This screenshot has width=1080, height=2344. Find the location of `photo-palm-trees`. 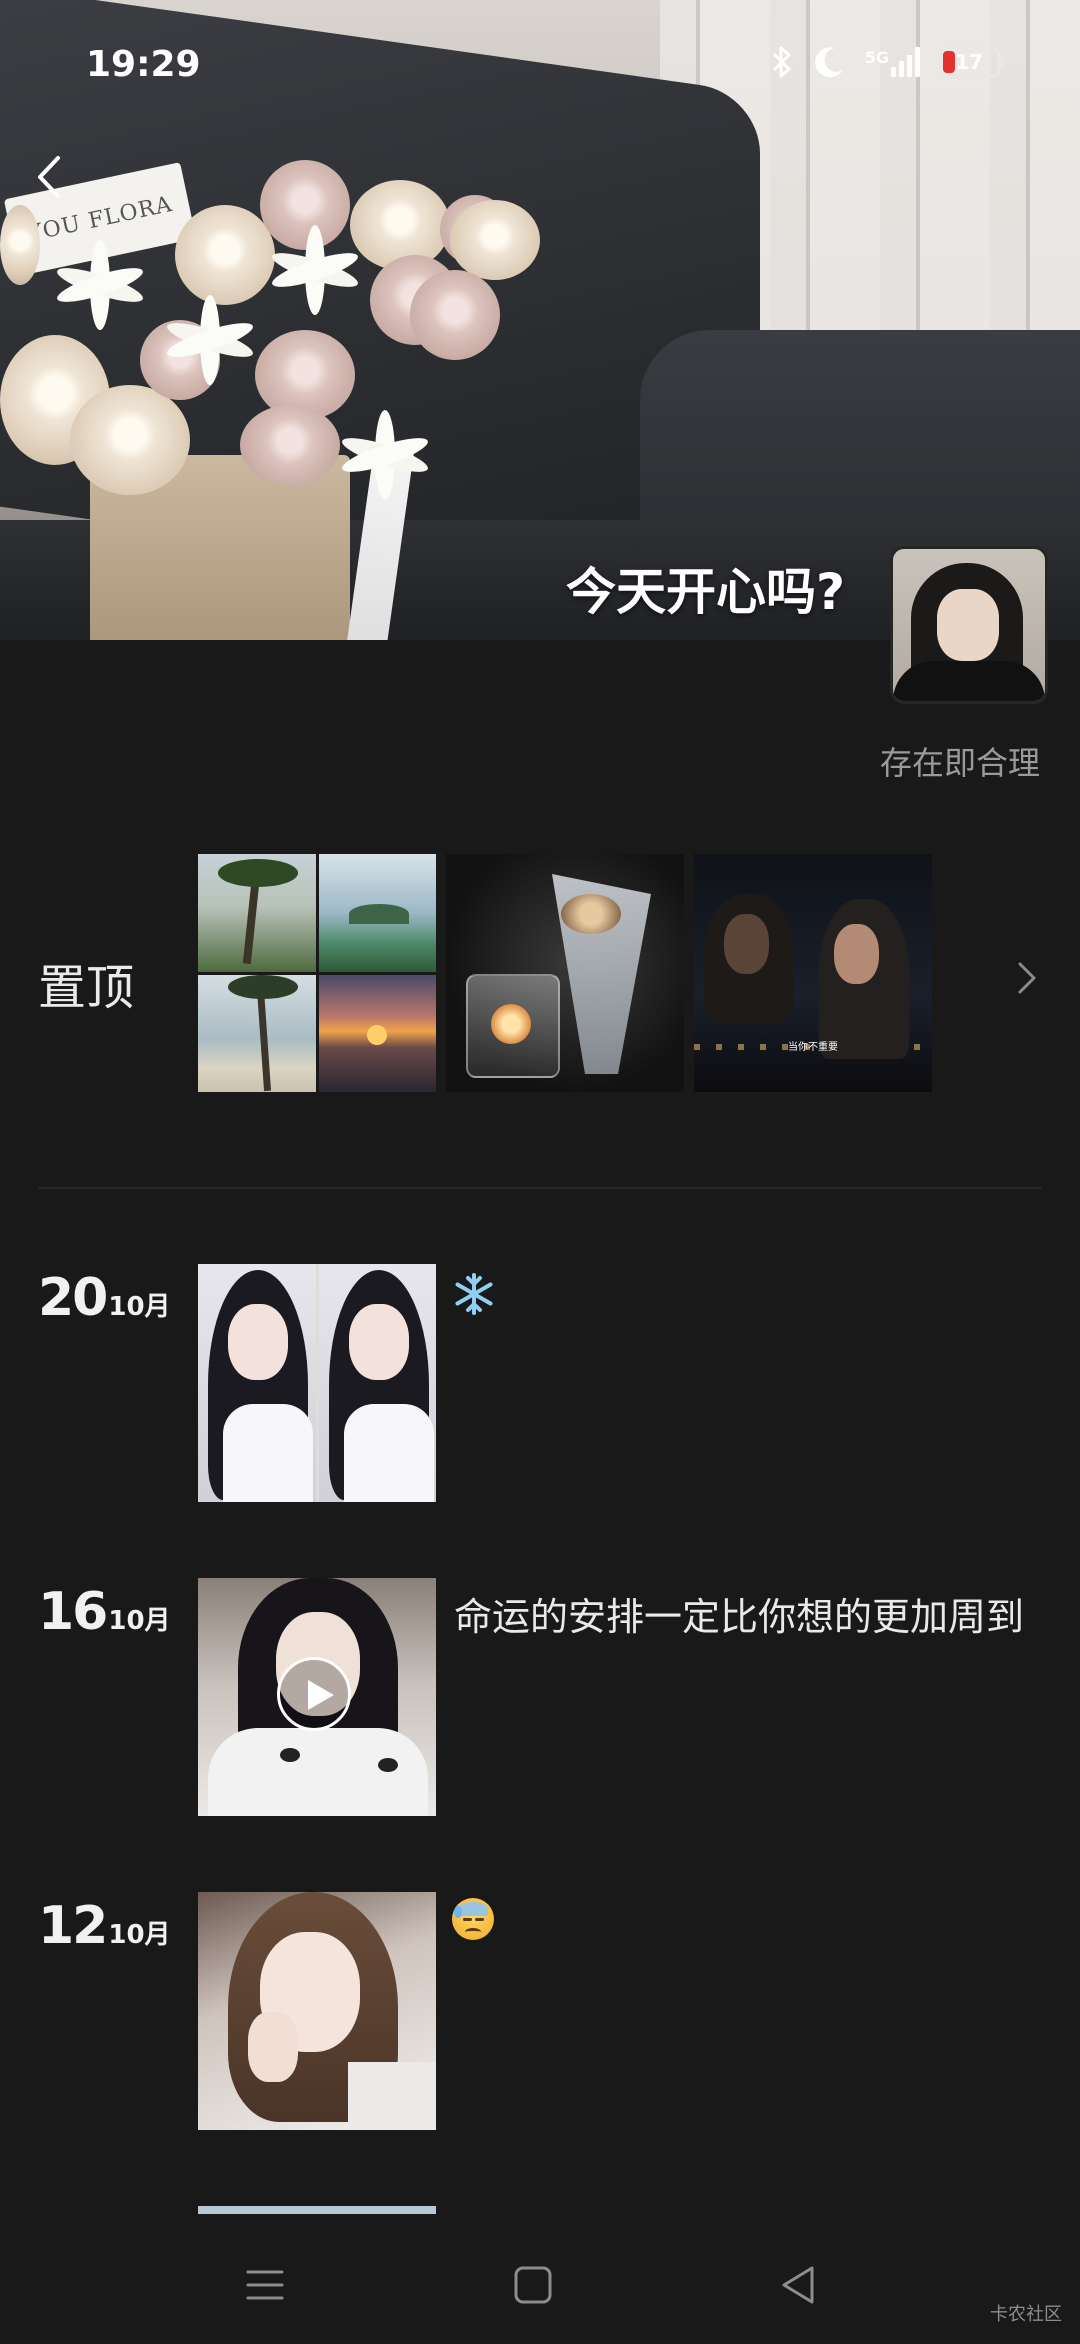

photo-palm-trees is located at coordinates (257, 913).